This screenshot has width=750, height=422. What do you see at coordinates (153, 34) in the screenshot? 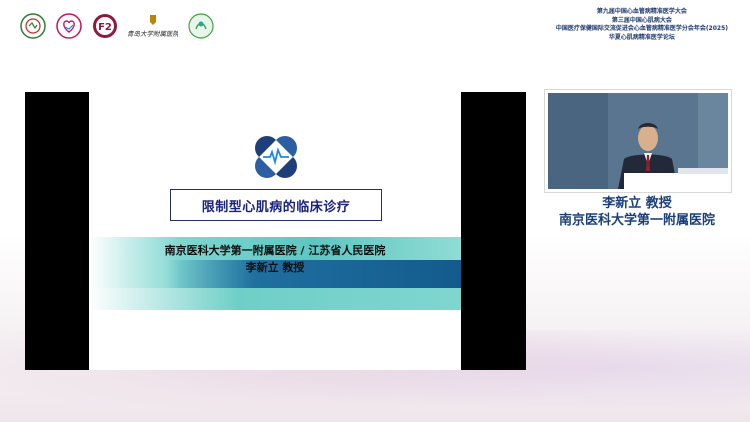
I see `university-crest-caption: 青岛大学附属医院` at bounding box center [153, 34].